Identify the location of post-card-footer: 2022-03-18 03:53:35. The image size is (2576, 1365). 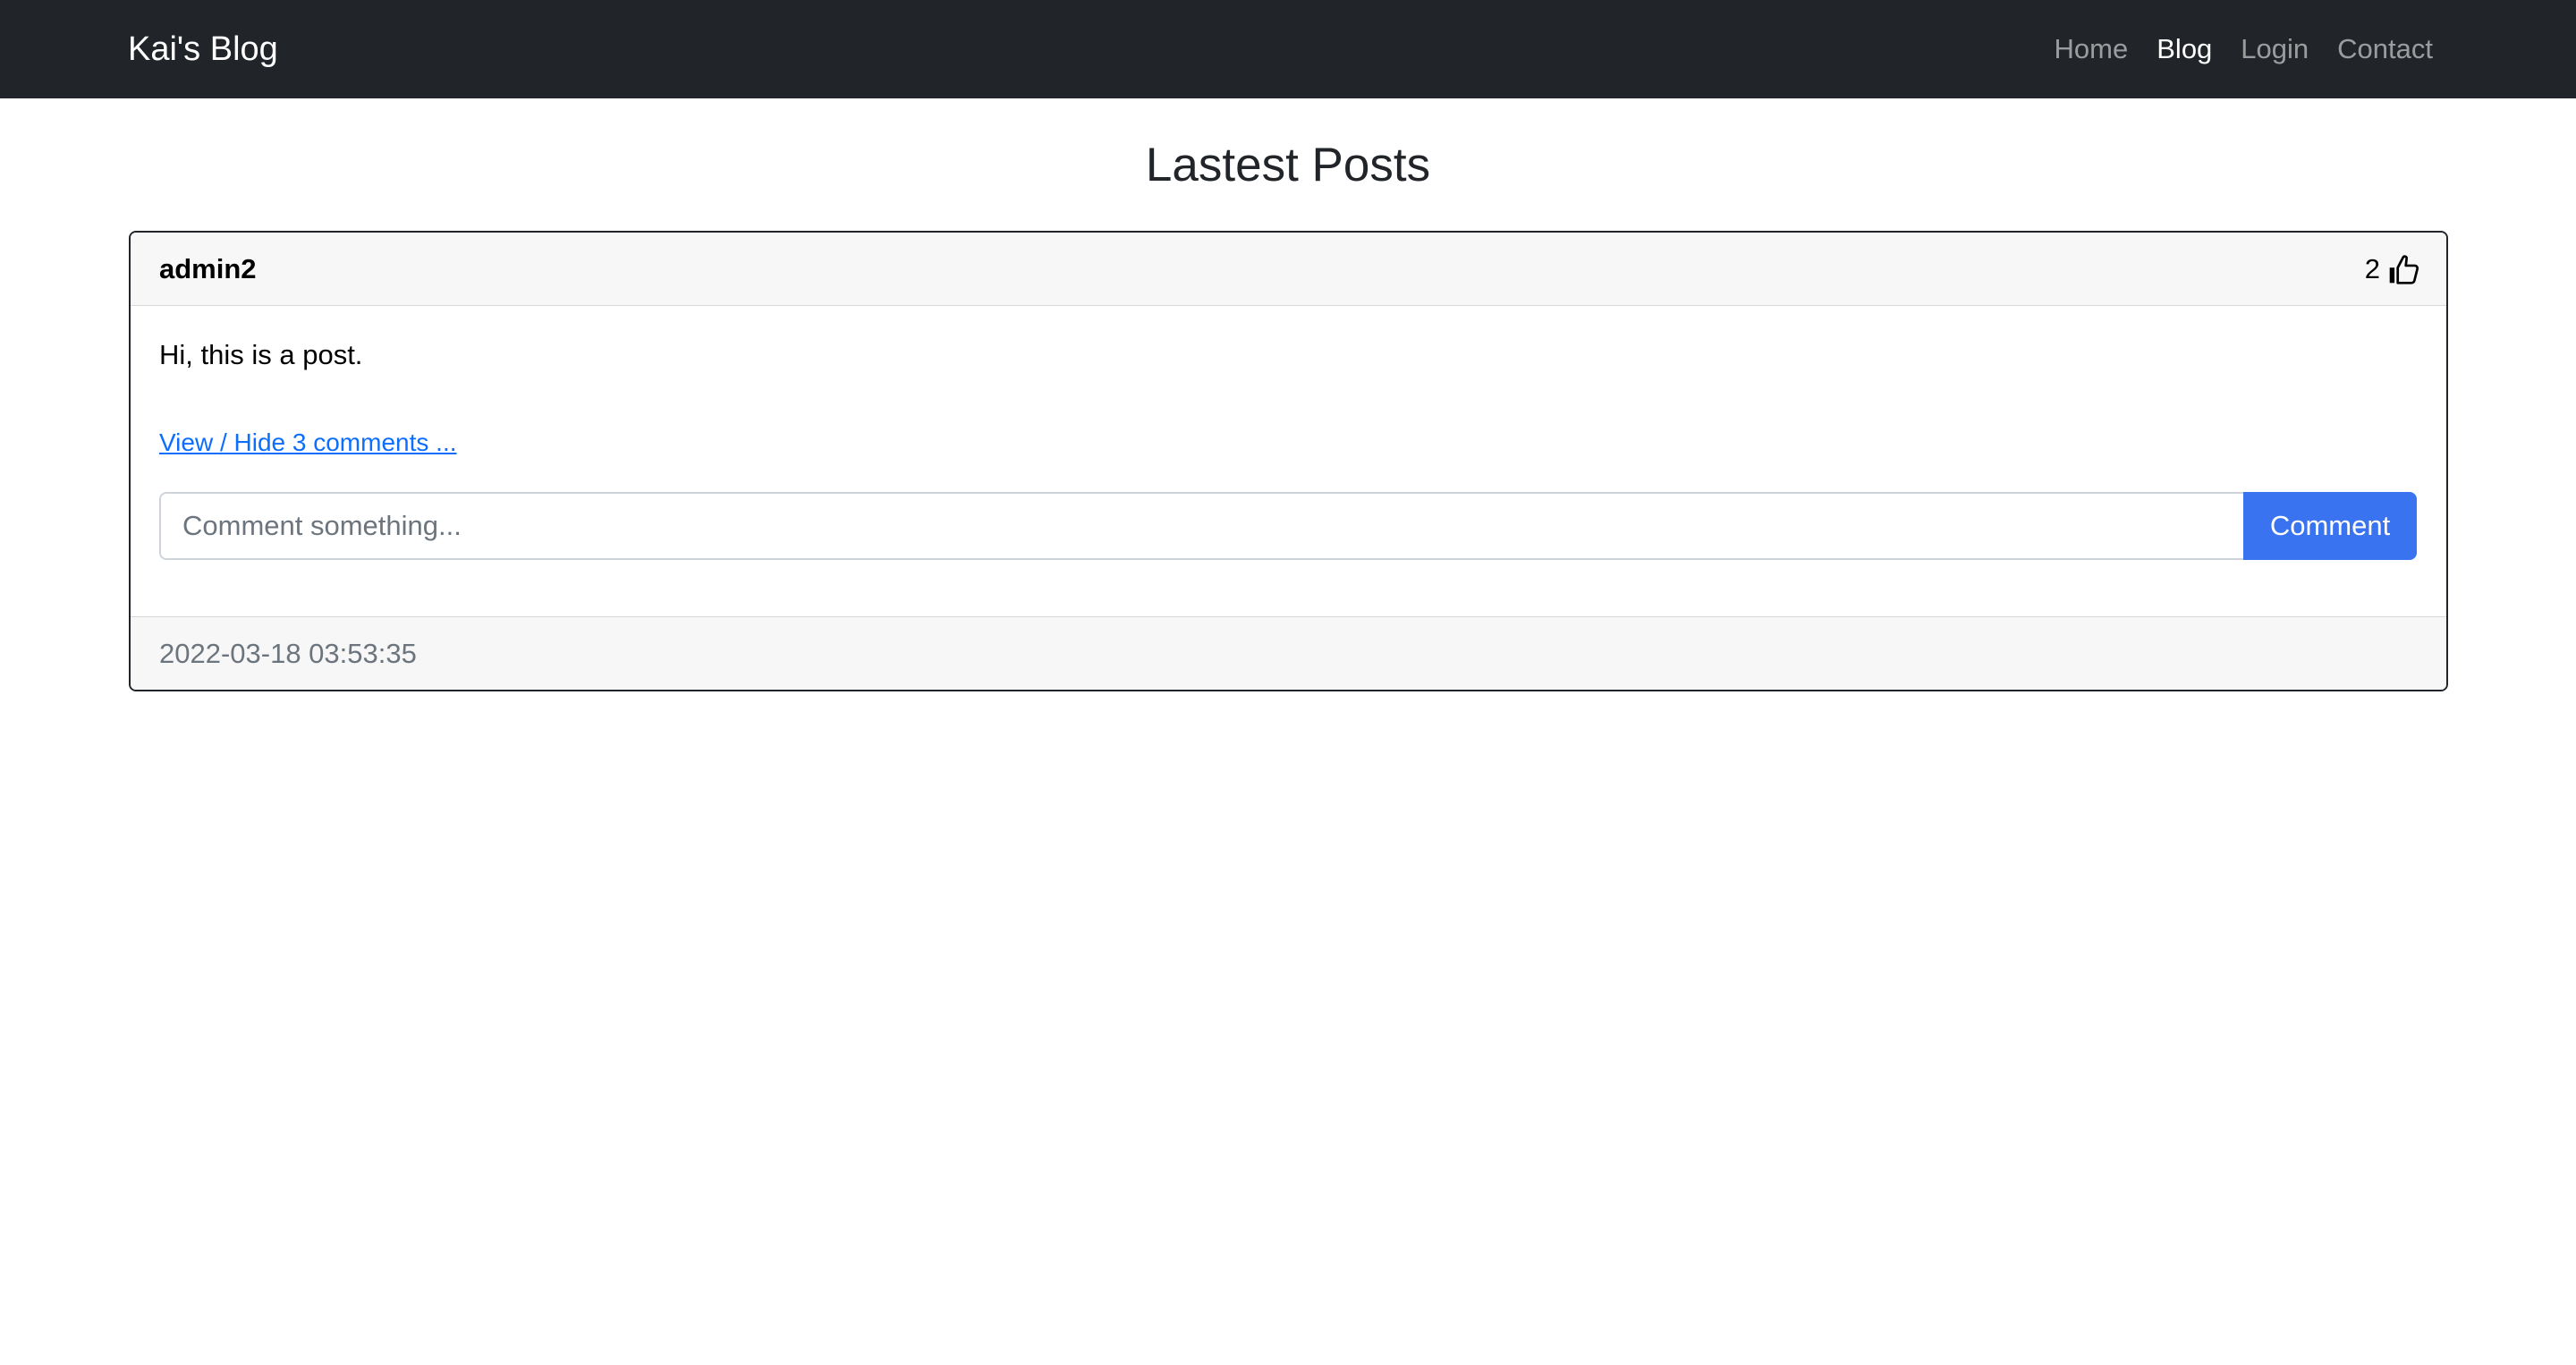
(1288, 653).